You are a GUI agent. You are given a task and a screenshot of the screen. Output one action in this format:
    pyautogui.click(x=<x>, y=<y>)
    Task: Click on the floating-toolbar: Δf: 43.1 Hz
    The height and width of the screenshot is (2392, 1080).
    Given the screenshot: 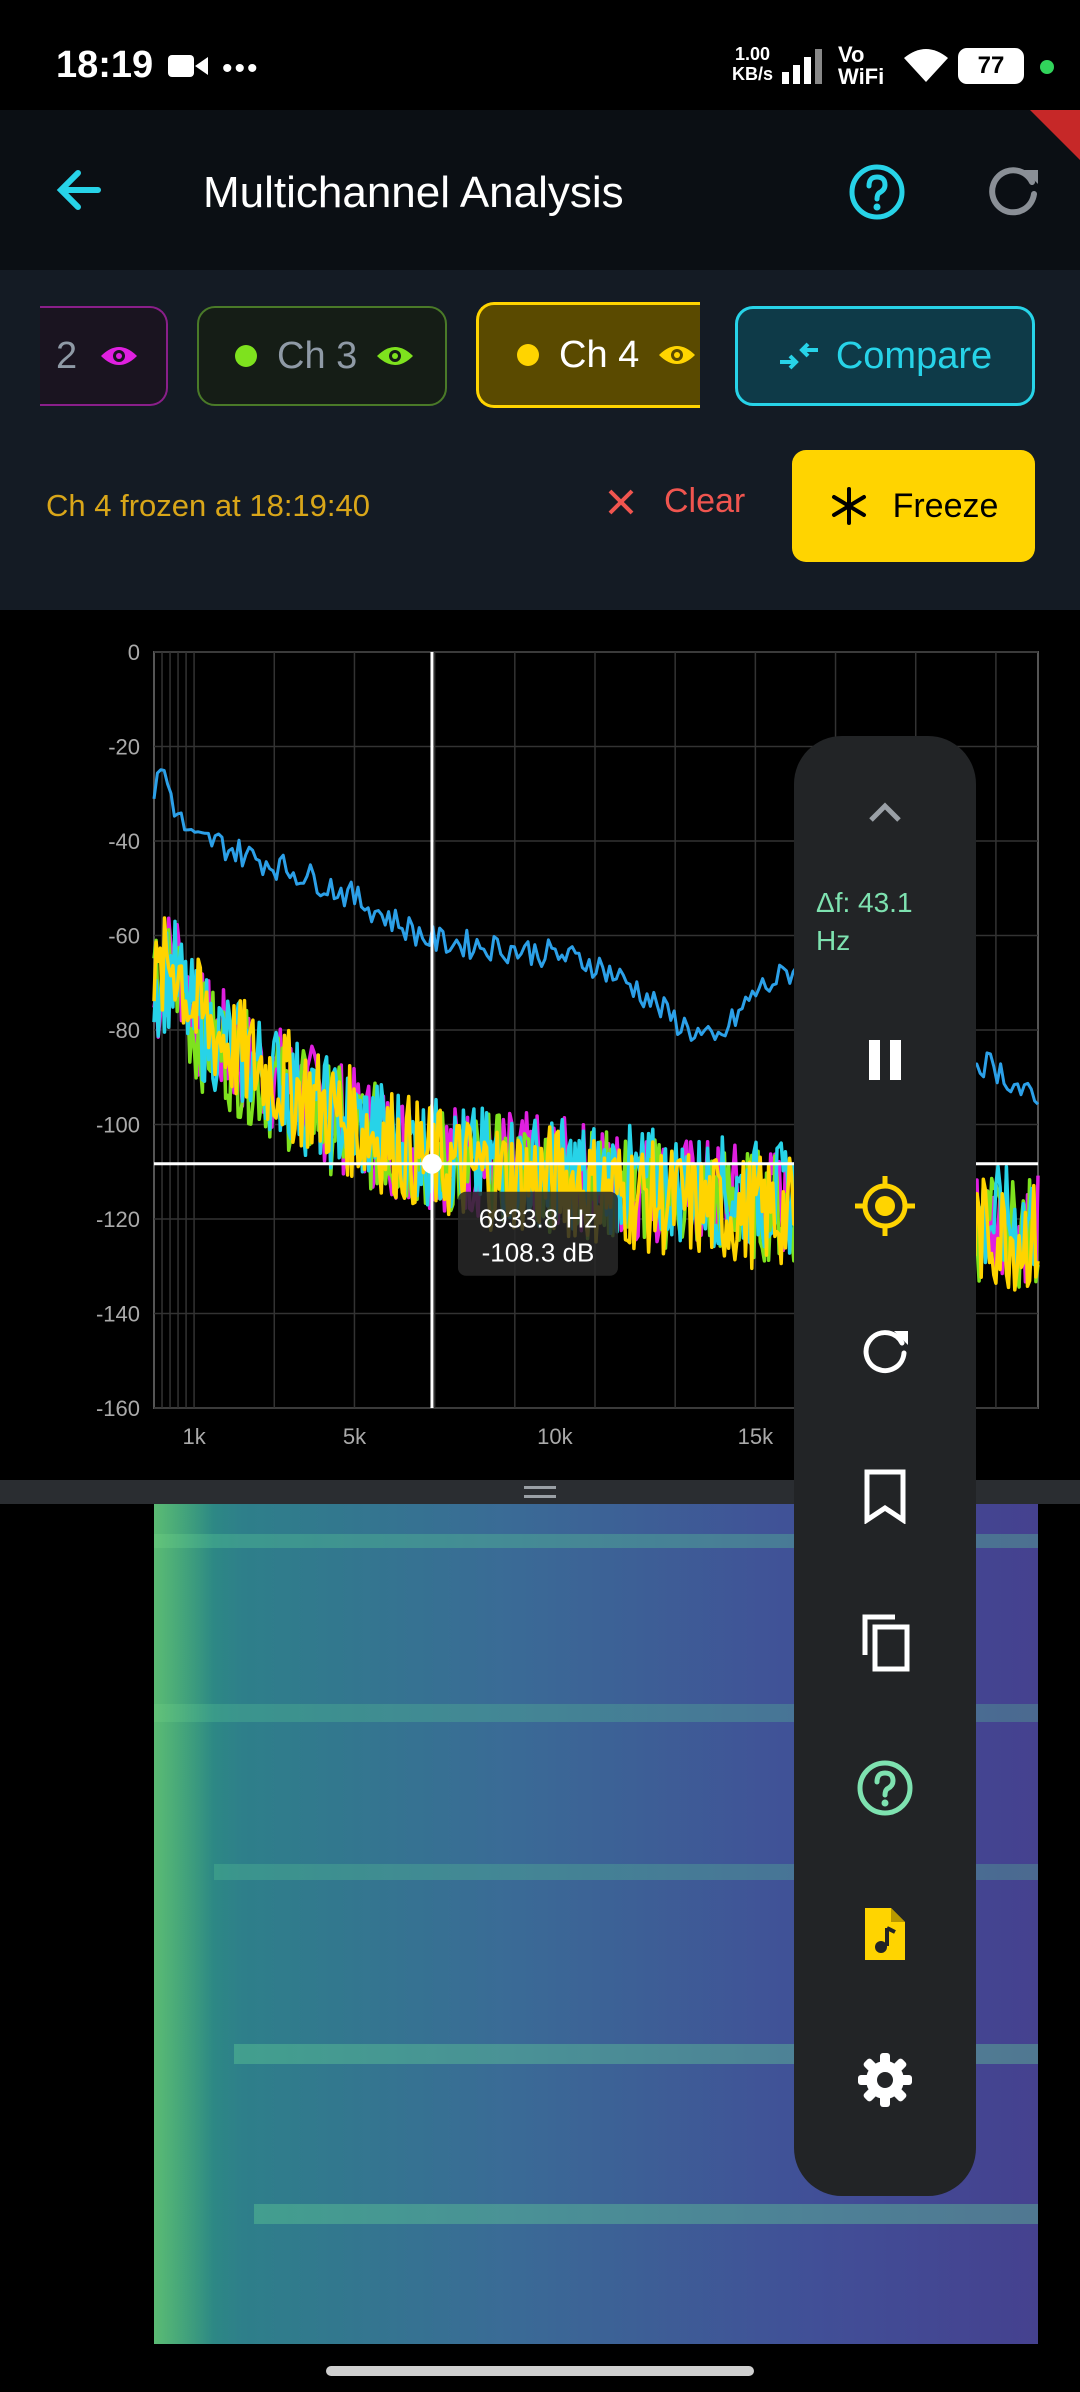 What is the action you would take?
    pyautogui.click(x=885, y=1466)
    